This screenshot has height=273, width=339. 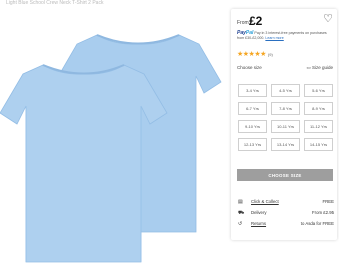 I want to click on size-option: 9-10 Yrs, so click(x=252, y=126).